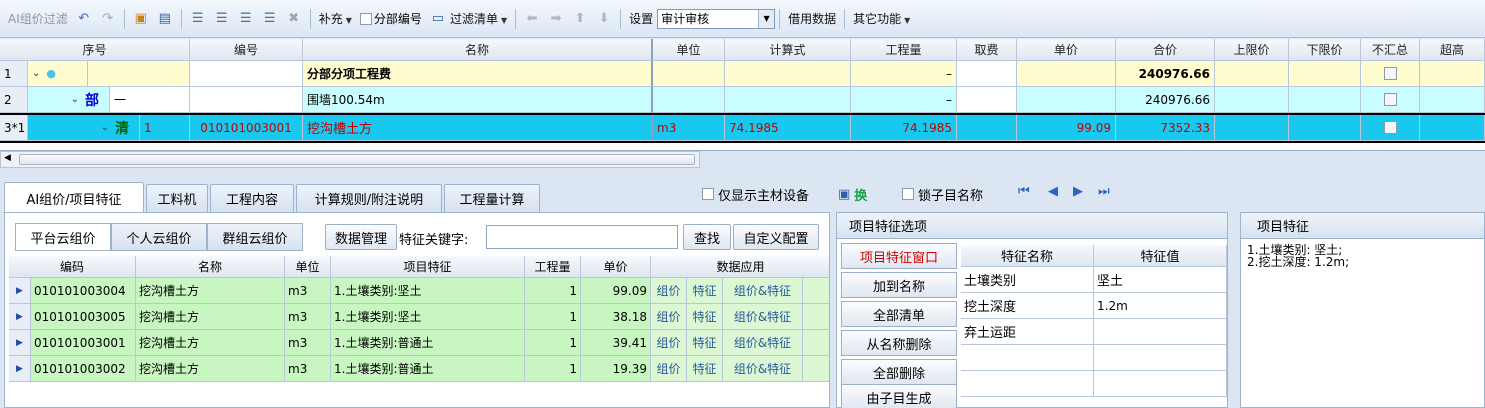 This screenshot has width=1485, height=408. Describe the element at coordinates (165, 19) in the screenshot. I see `save-icon: ▤` at that location.